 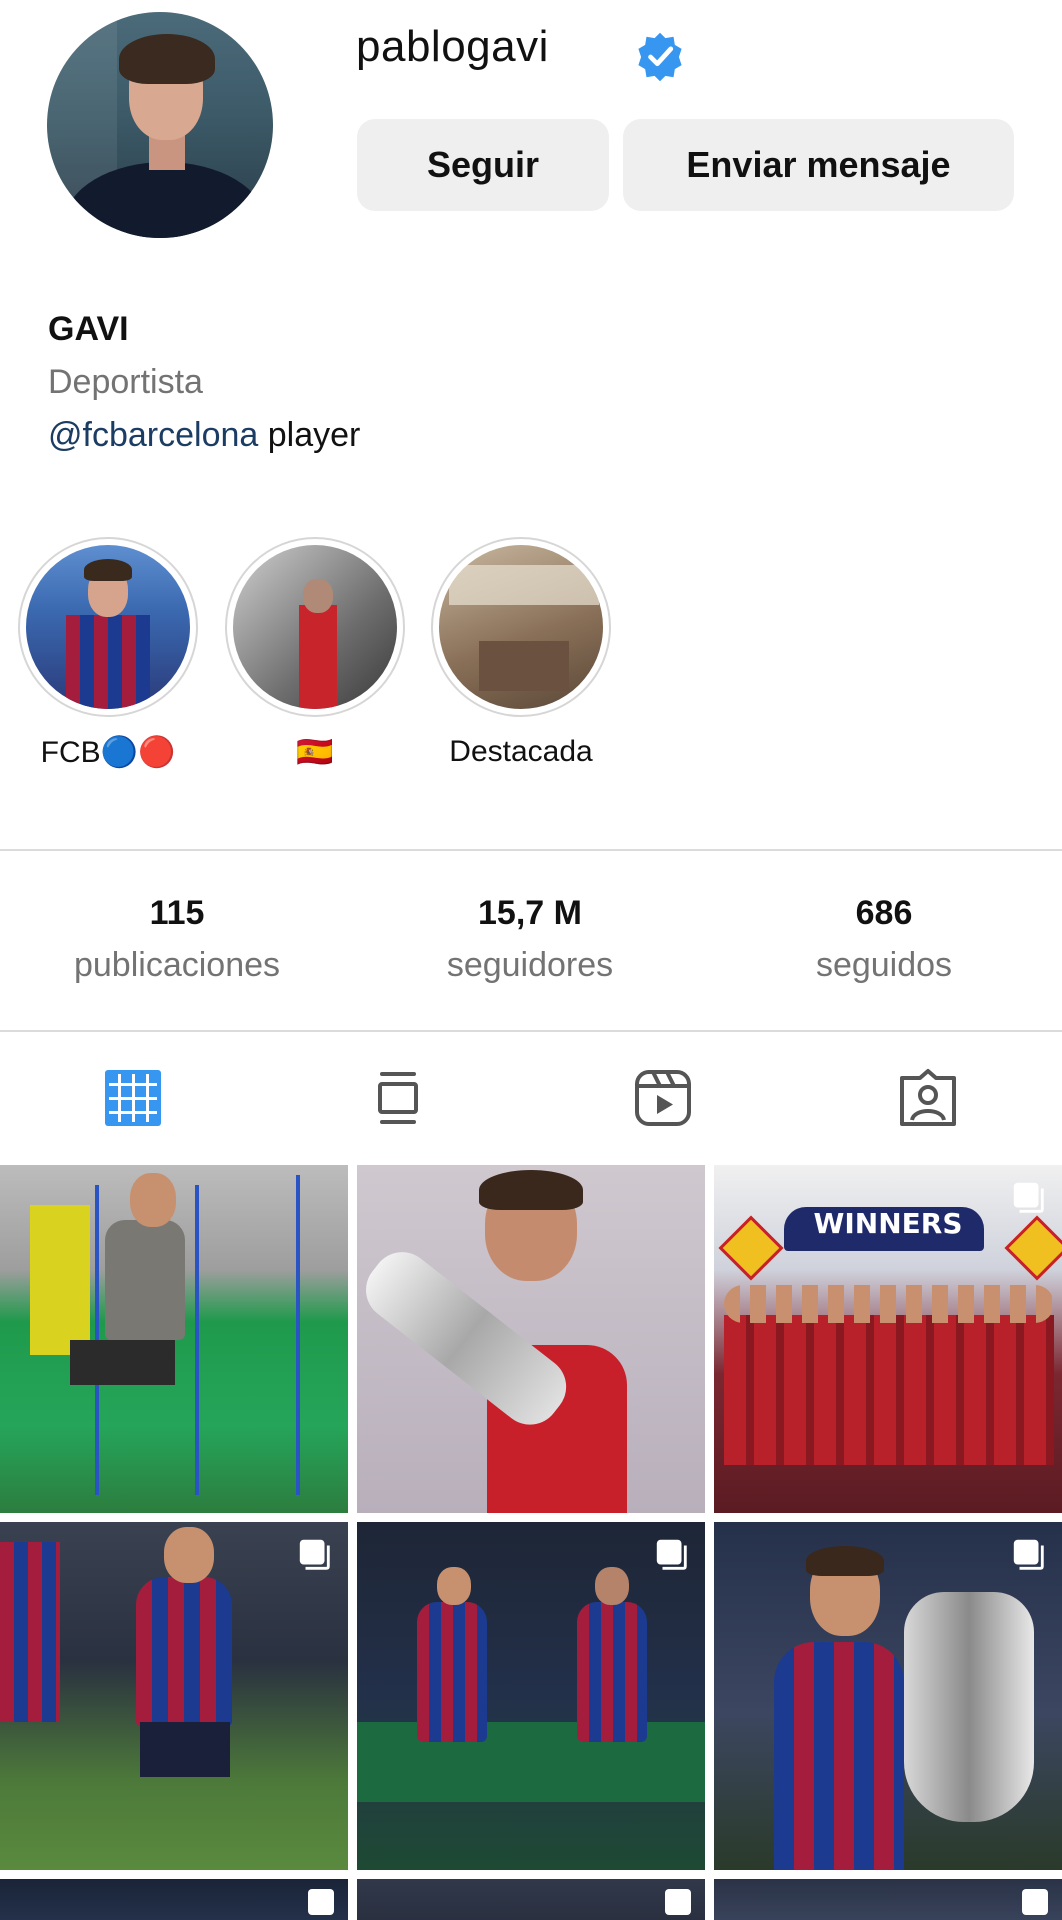 What do you see at coordinates (108, 627) in the screenshot?
I see `highlight-fcb` at bounding box center [108, 627].